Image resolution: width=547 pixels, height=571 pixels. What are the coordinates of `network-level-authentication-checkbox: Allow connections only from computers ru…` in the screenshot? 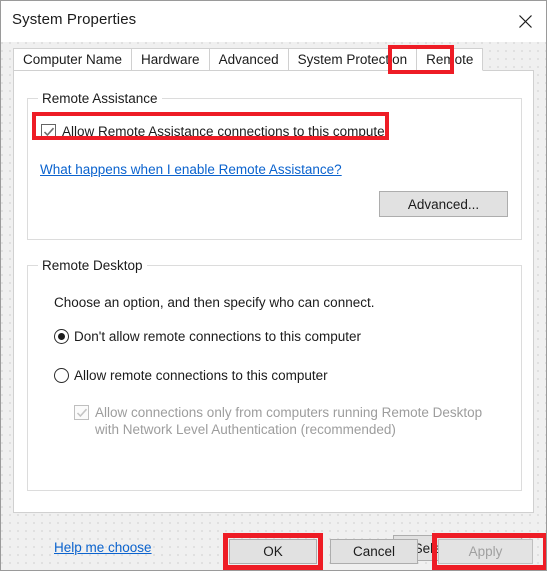 It's located at (286, 421).